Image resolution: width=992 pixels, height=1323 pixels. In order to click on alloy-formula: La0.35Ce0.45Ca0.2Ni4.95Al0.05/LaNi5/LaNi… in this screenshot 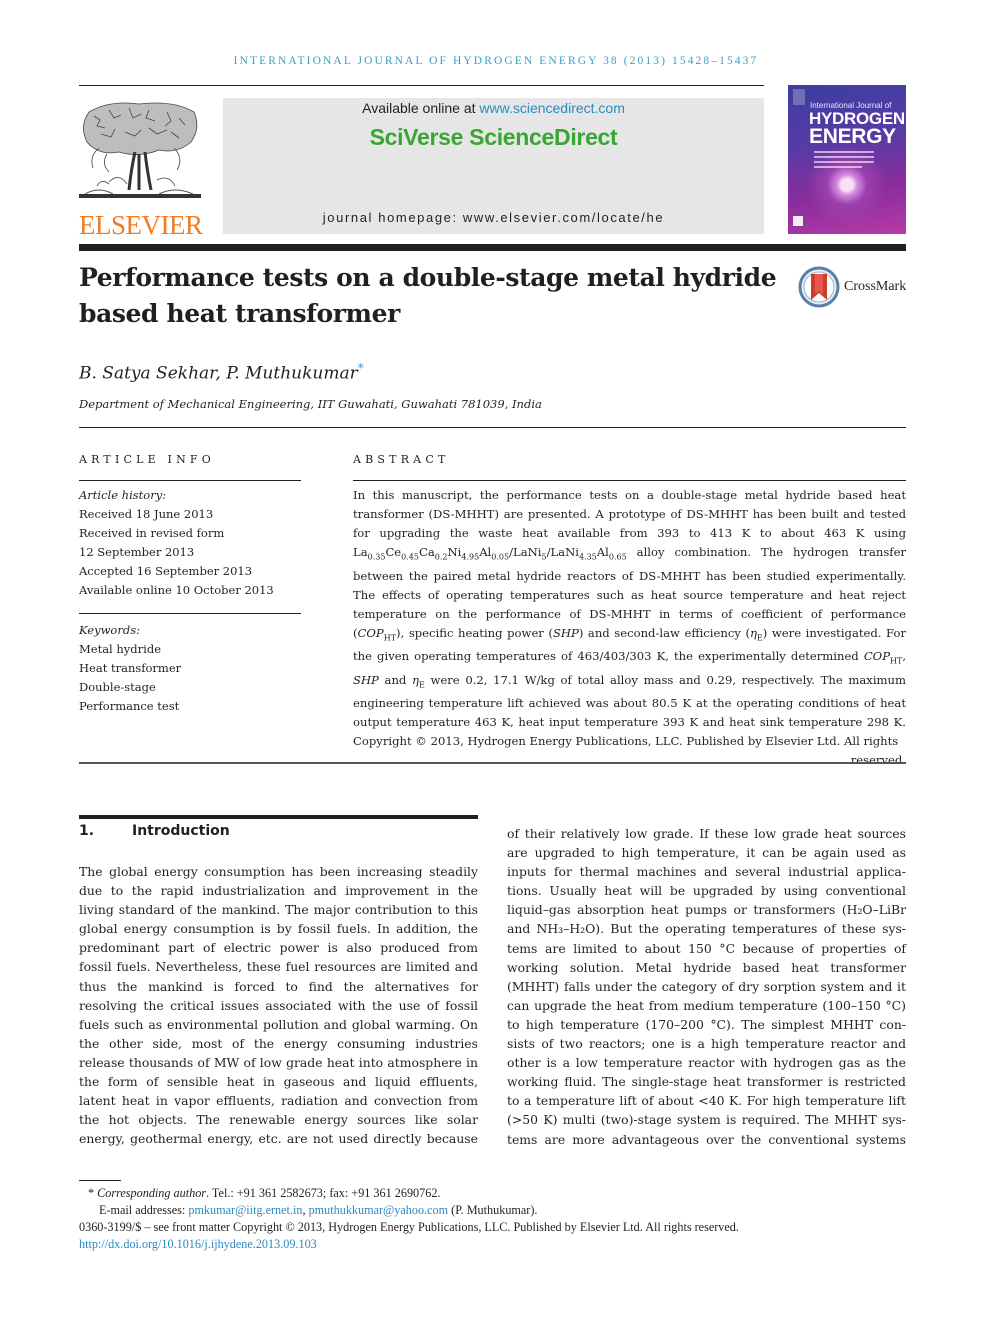, I will do `click(490, 553)`.